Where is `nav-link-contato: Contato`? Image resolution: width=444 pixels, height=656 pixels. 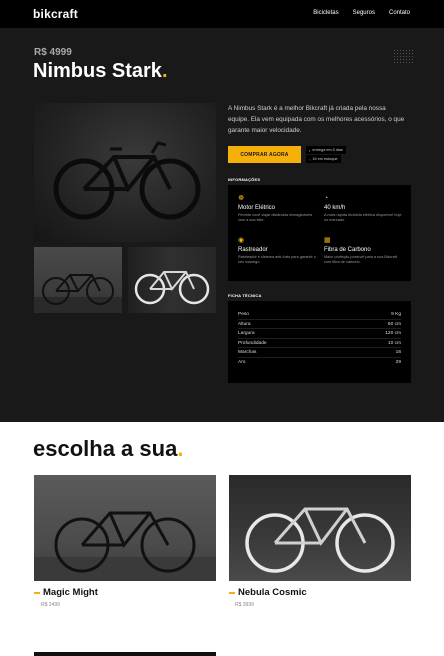
nav-link-contato: Contato is located at coordinates (399, 13).